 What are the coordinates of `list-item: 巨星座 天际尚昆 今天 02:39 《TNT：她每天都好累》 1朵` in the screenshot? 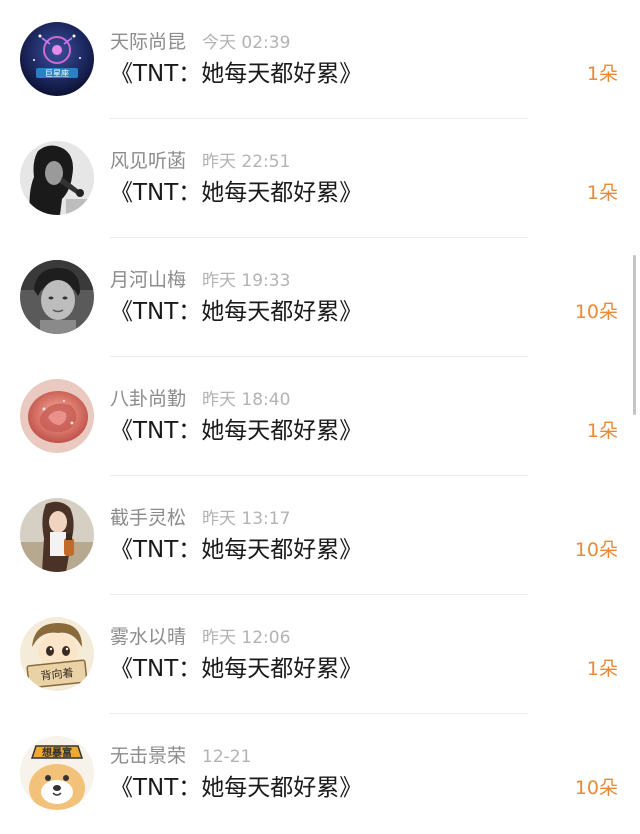 It's located at (320, 59).